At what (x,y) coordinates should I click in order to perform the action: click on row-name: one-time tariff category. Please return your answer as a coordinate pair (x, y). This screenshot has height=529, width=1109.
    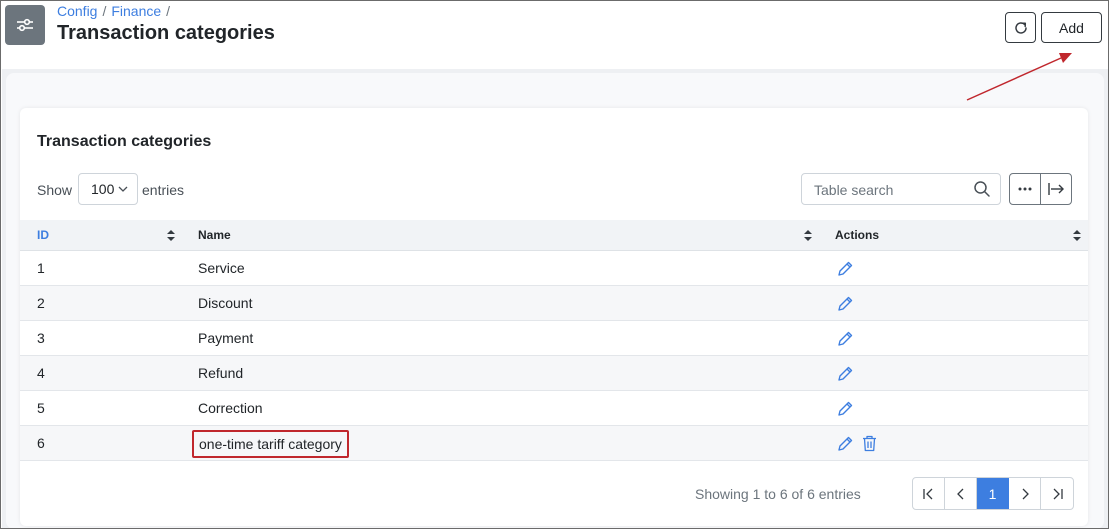
    Looking at the image, I should click on (270, 444).